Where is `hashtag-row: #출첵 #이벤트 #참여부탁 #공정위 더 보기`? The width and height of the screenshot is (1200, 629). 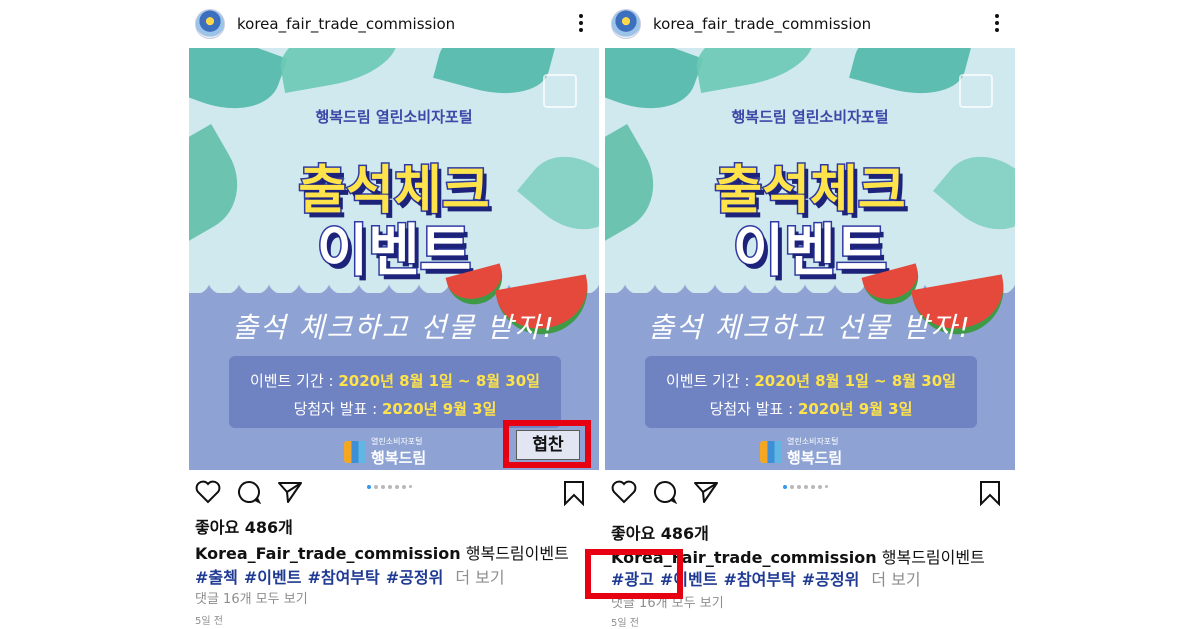 hashtag-row: #출첵 #이벤트 #참여부탁 #공정위 더 보기 is located at coordinates (350, 576).